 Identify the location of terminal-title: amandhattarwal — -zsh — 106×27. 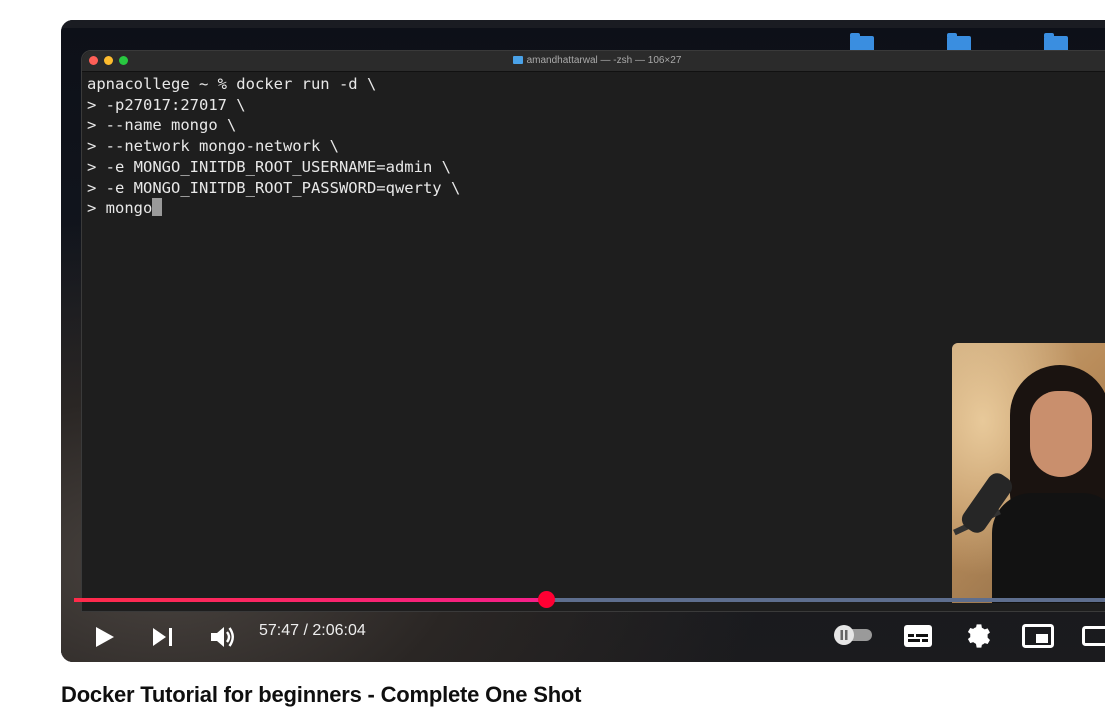
(593, 60).